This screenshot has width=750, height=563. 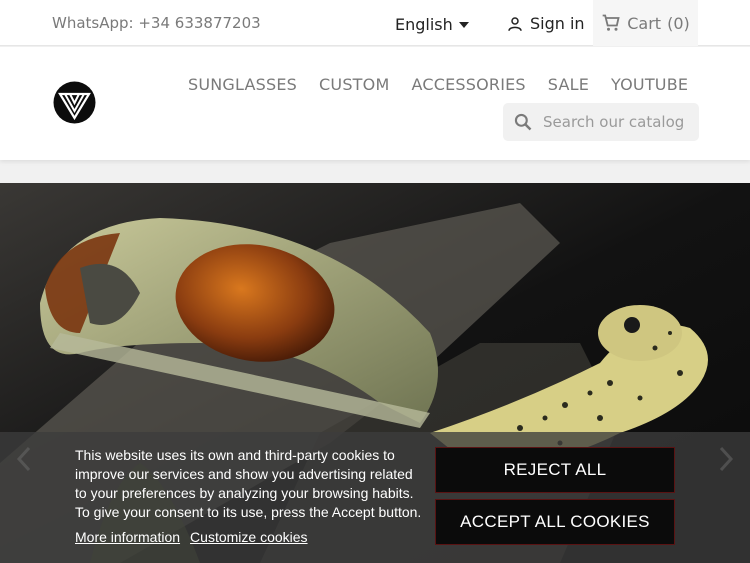 I want to click on customize-cookies-link: Customize cookies, so click(x=249, y=537).